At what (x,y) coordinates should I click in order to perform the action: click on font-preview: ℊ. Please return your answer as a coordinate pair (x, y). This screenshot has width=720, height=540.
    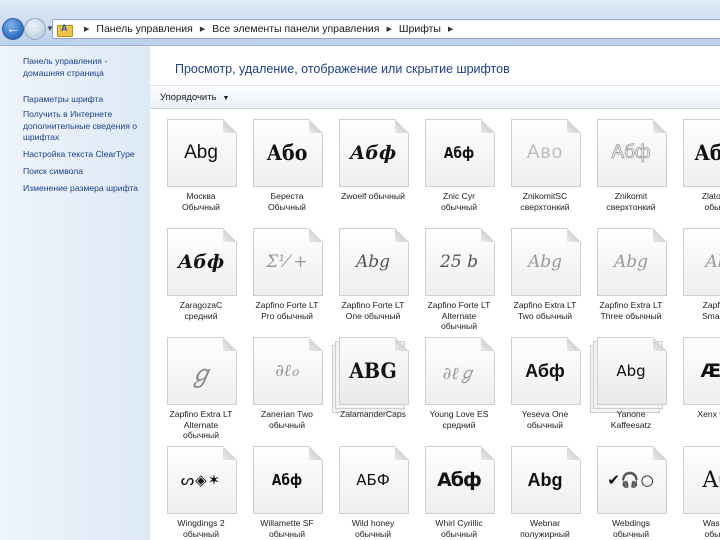
    Looking at the image, I should click on (201, 373).